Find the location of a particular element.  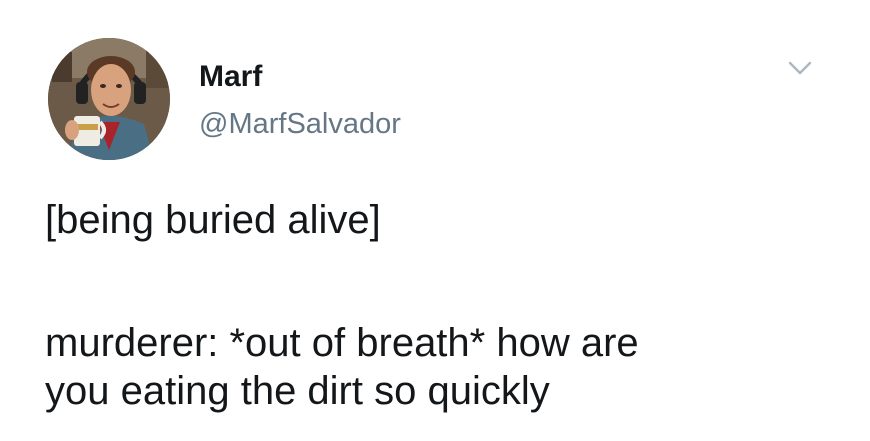

profile-photo-icon is located at coordinates (109, 99).